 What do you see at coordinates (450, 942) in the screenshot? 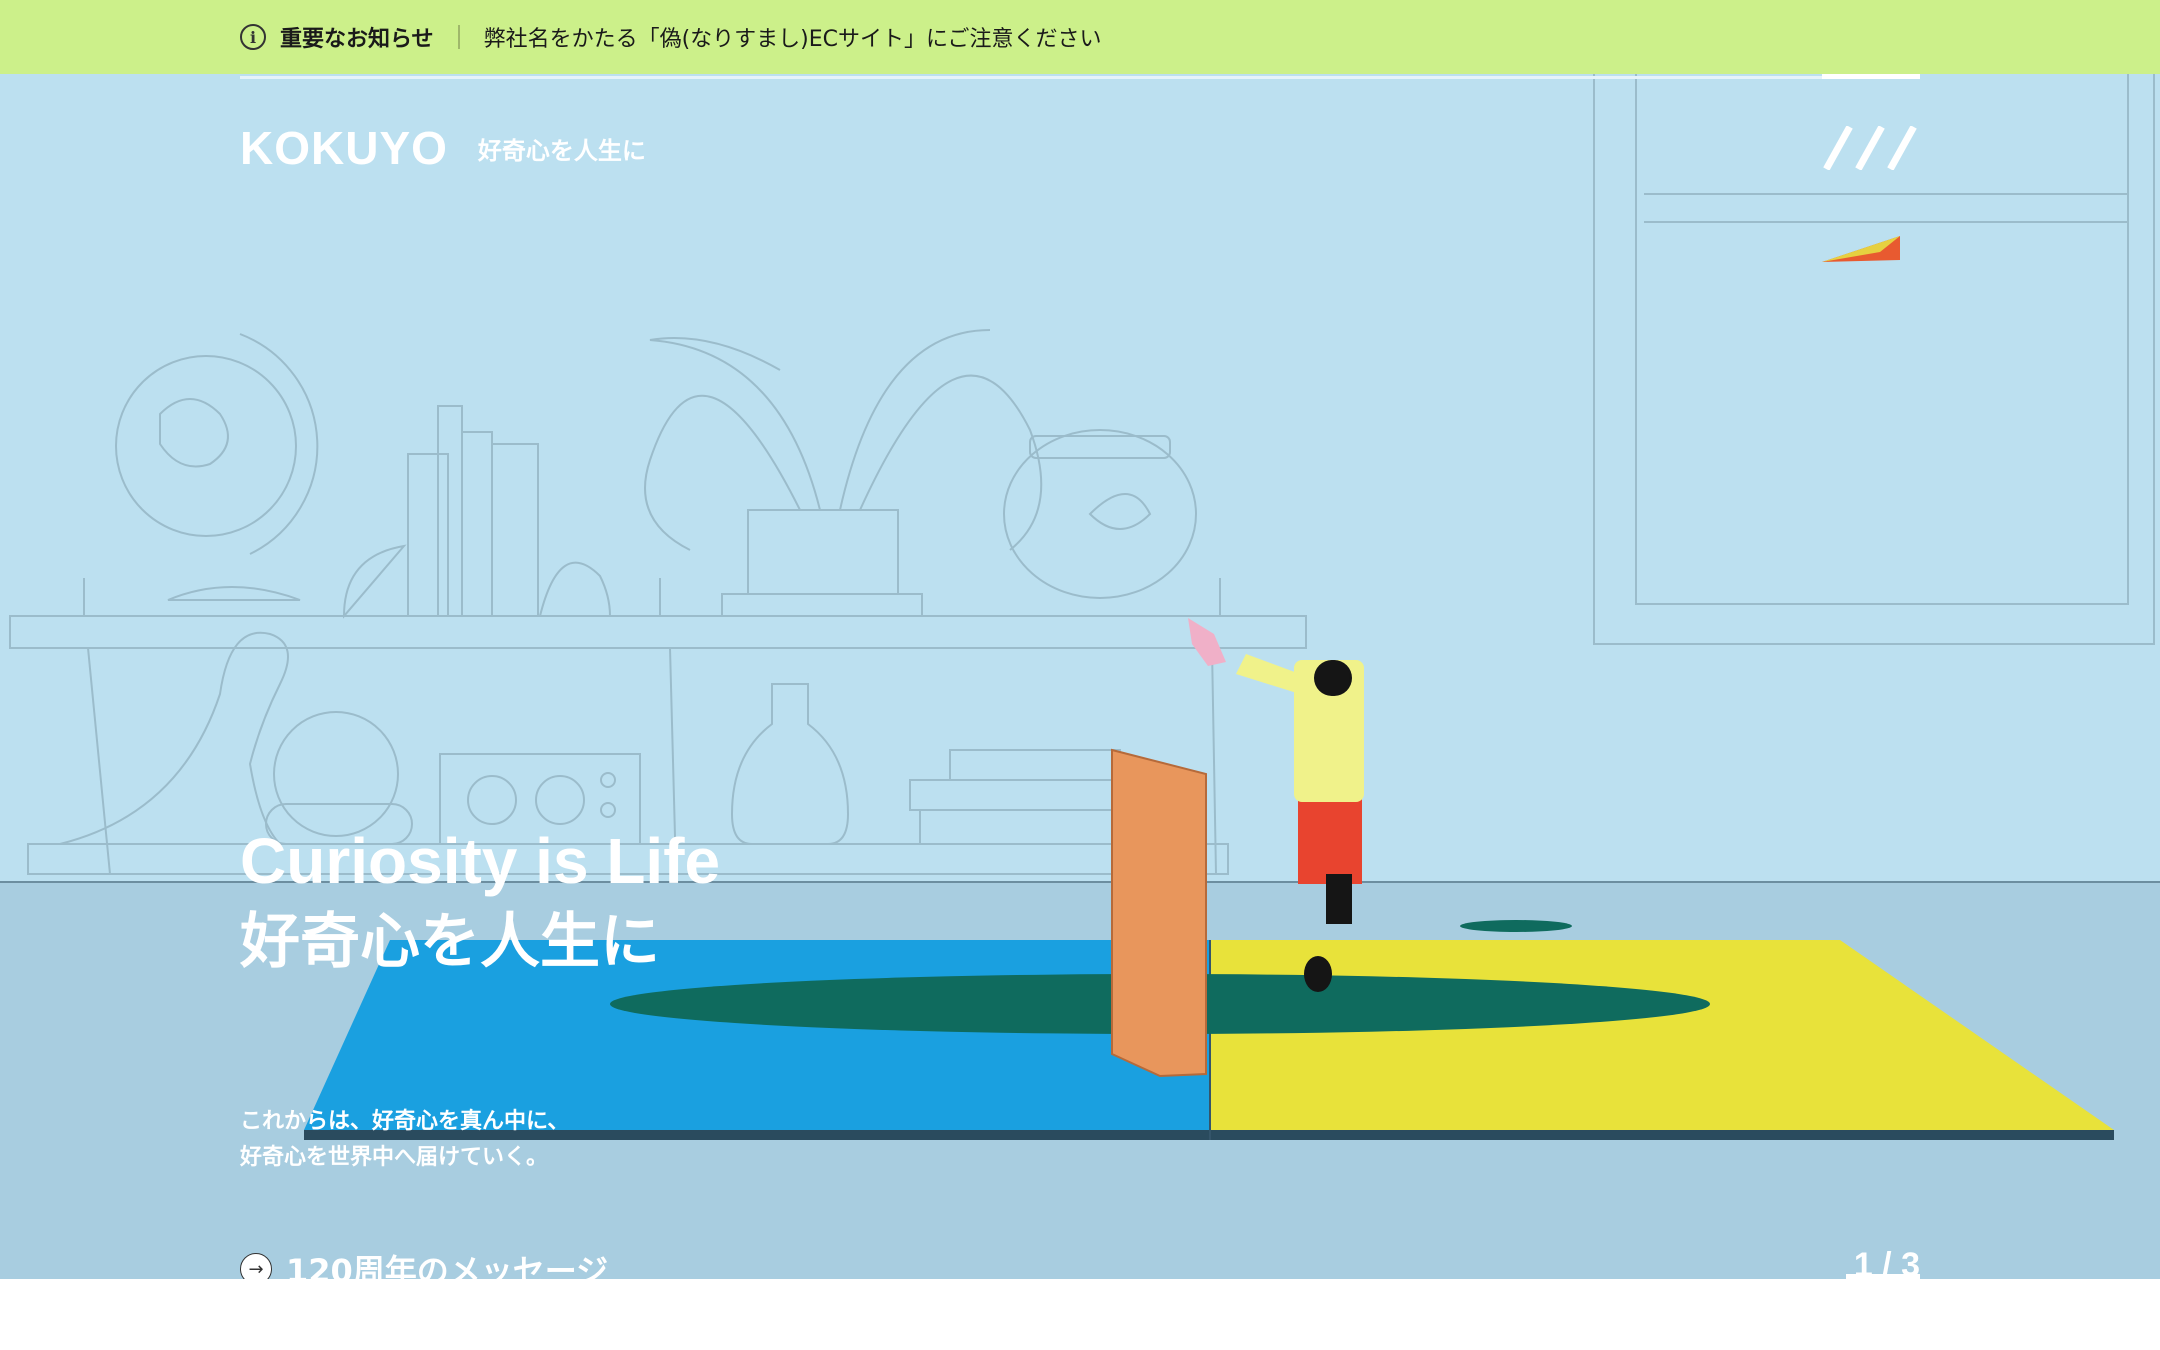
I see `headline-japanese: 好奇心を人生に` at bounding box center [450, 942].